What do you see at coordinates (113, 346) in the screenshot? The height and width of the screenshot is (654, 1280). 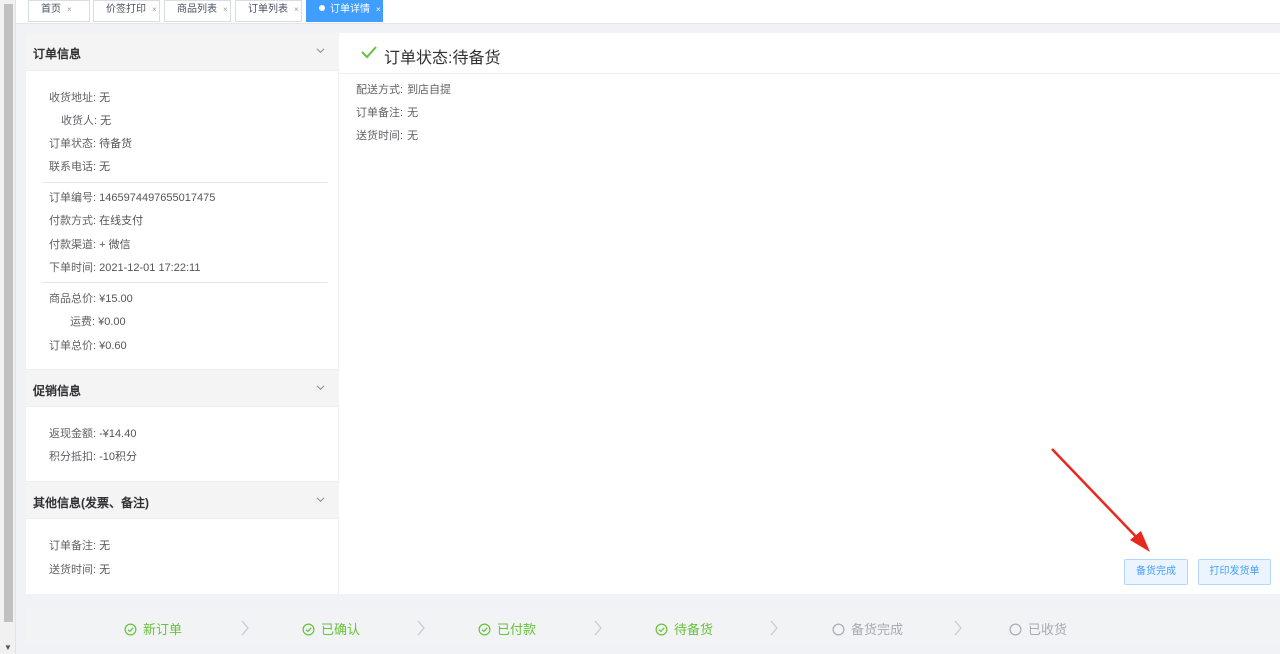 I see `order-total-value: ¥0.60` at bounding box center [113, 346].